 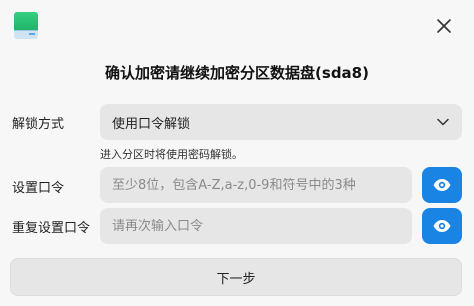 What do you see at coordinates (151, 124) in the screenshot?
I see `unlock-method-value: 使用口令解锁` at bounding box center [151, 124].